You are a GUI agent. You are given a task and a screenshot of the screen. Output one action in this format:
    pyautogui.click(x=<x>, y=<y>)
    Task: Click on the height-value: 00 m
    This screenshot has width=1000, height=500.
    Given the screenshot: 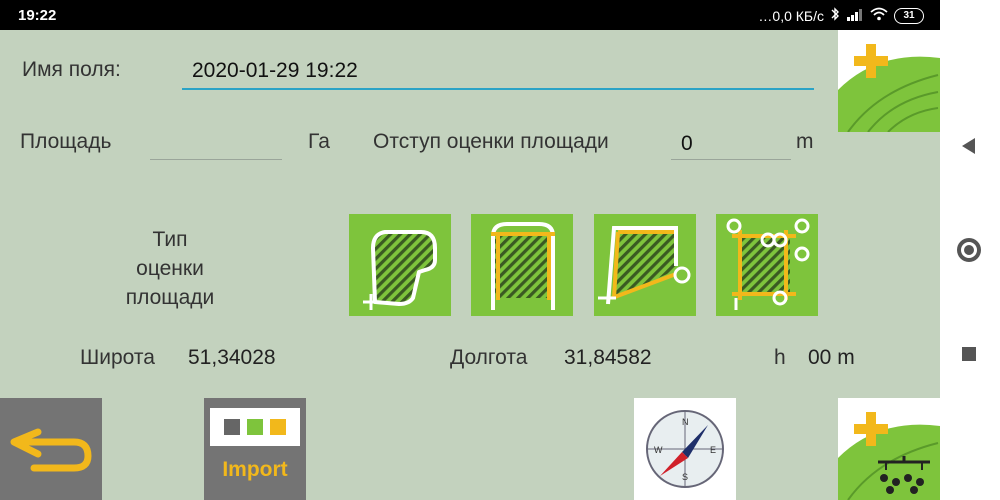 What is the action you would take?
    pyautogui.click(x=831, y=357)
    